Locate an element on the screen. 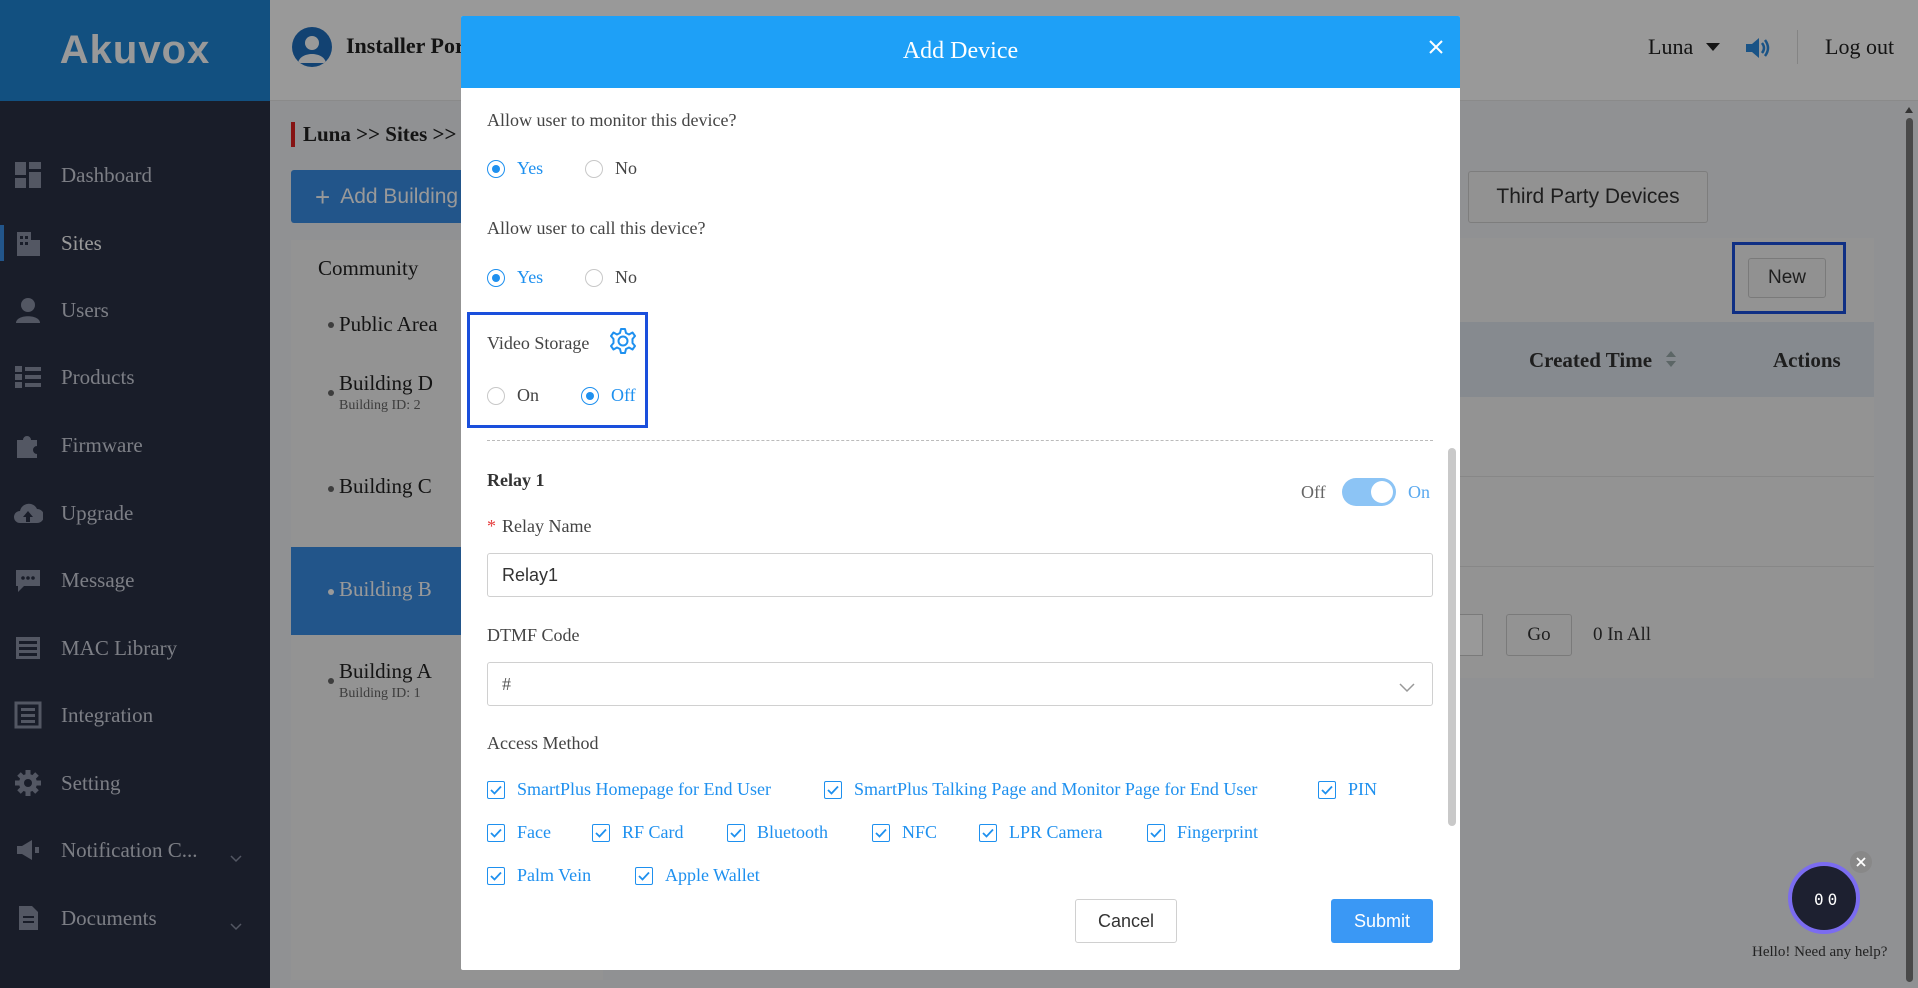  bot-close-icon is located at coordinates (1861, 862).